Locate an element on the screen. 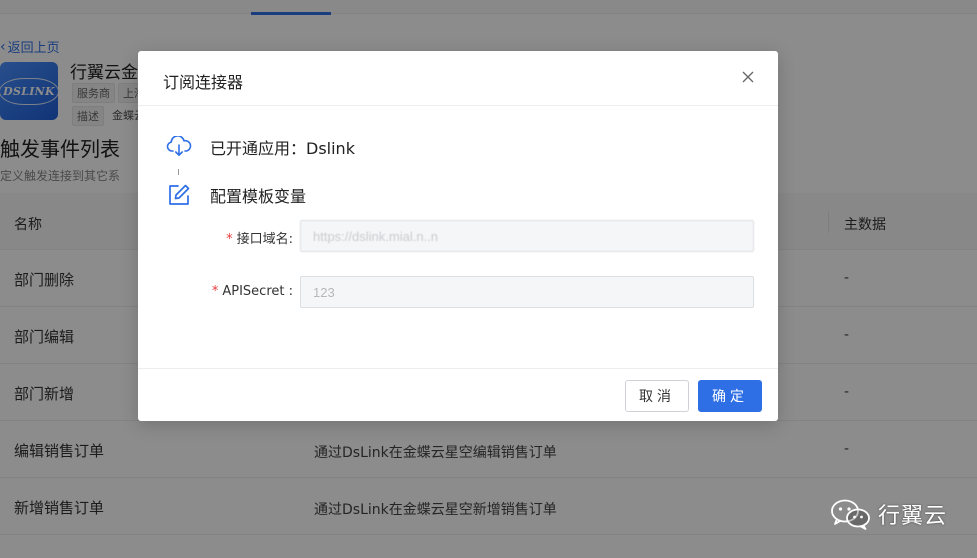 The height and width of the screenshot is (558, 977). step-connector is located at coordinates (178, 172).